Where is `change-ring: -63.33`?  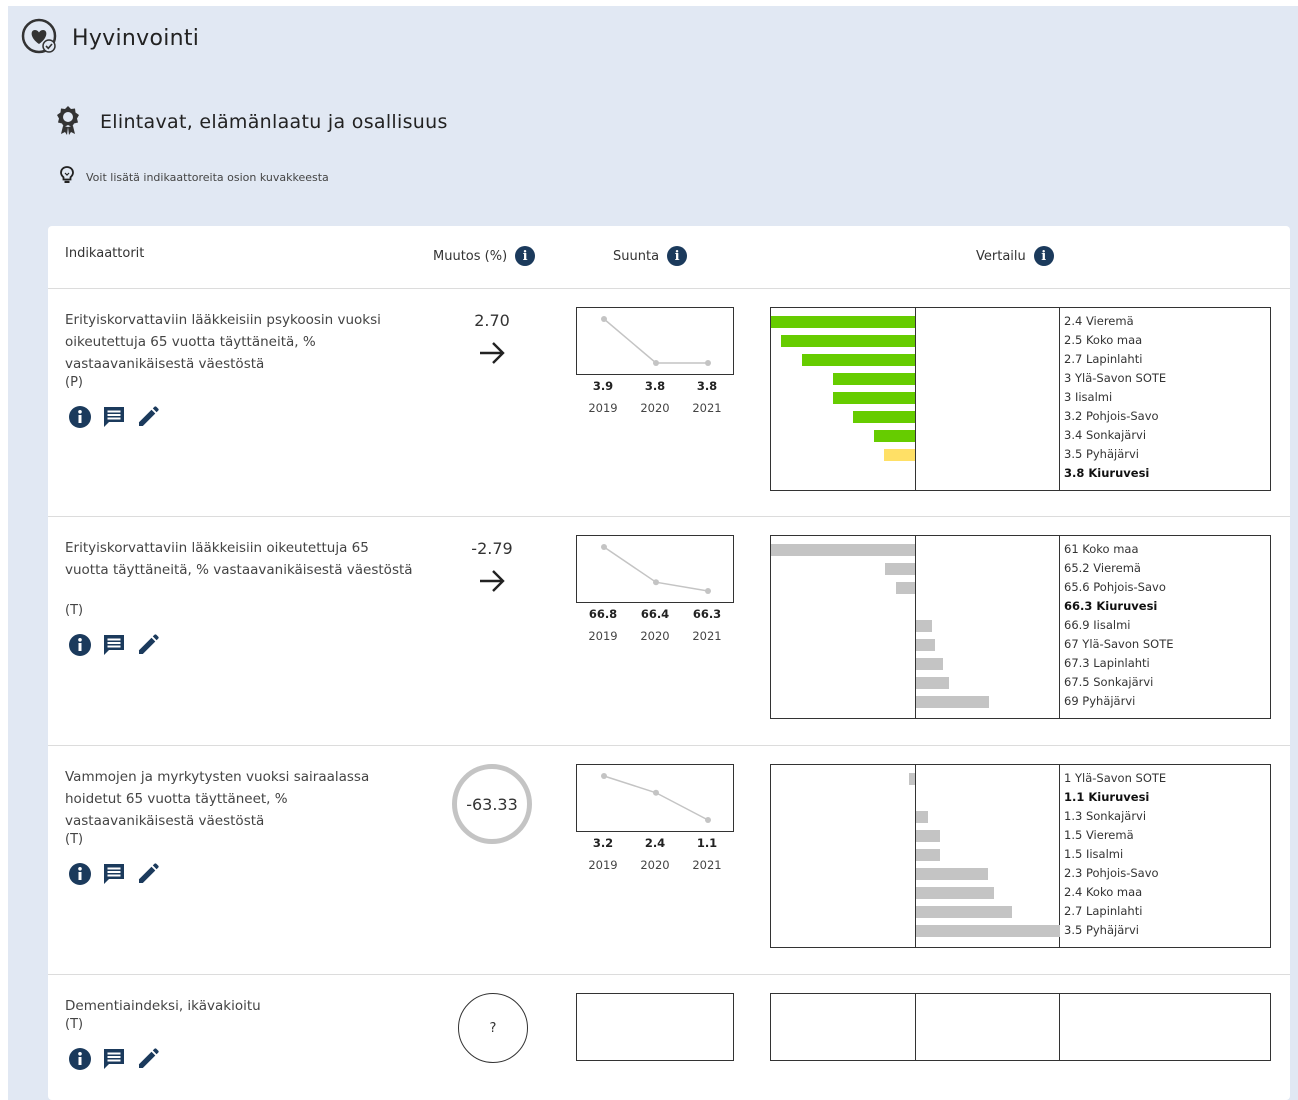
change-ring: -63.33 is located at coordinates (492, 804).